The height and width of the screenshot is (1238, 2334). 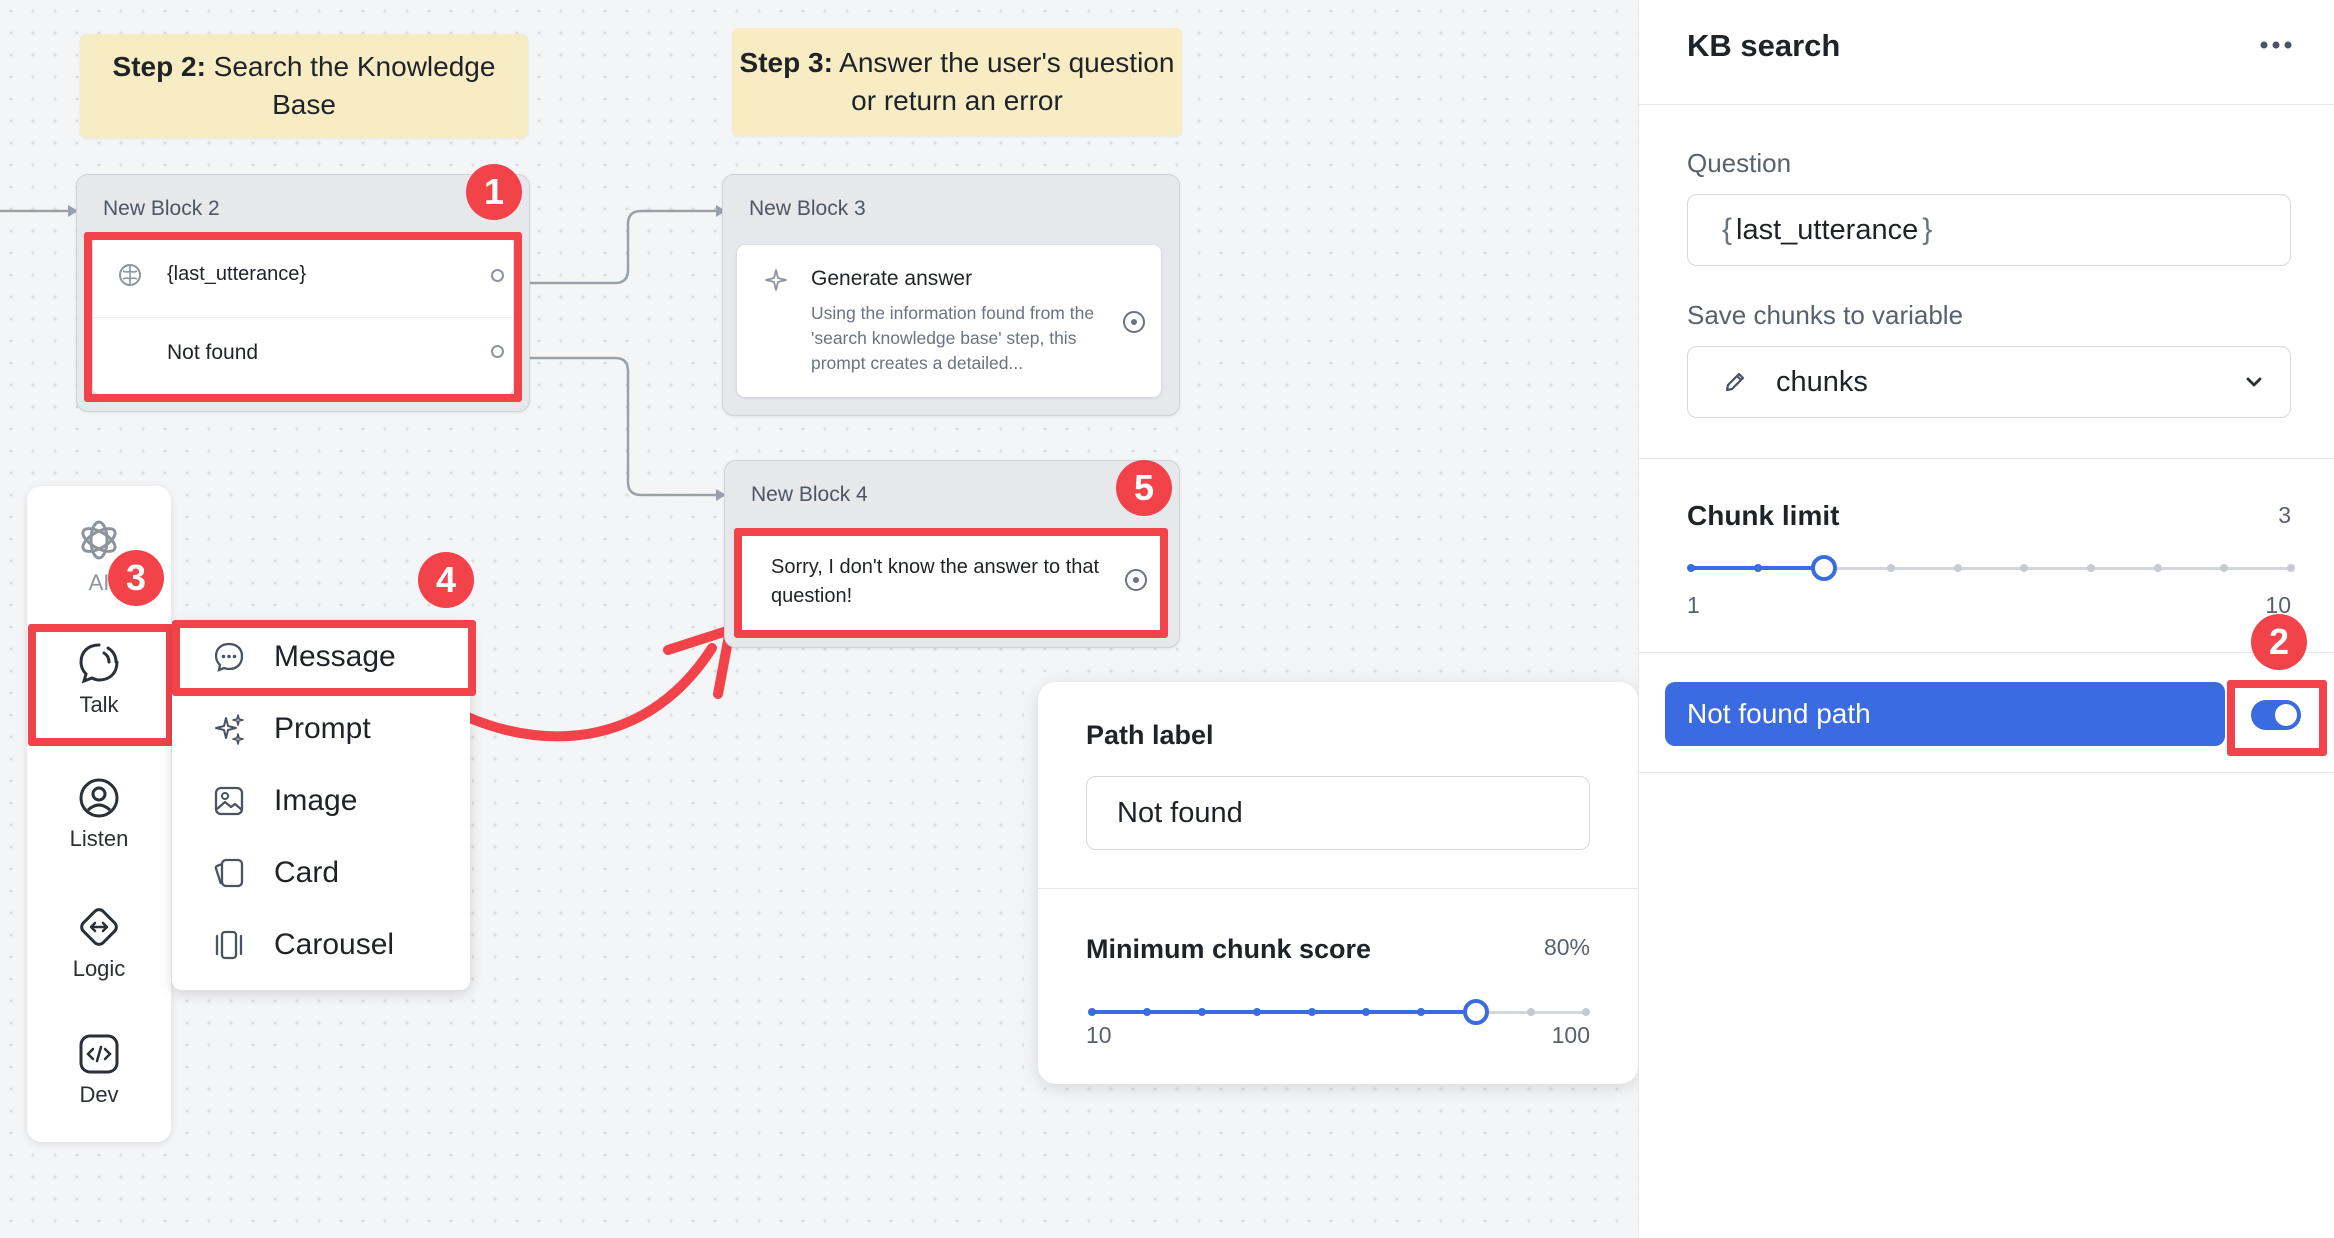 What do you see at coordinates (1693, 605) in the screenshot?
I see `chunk-limit-min: 1` at bounding box center [1693, 605].